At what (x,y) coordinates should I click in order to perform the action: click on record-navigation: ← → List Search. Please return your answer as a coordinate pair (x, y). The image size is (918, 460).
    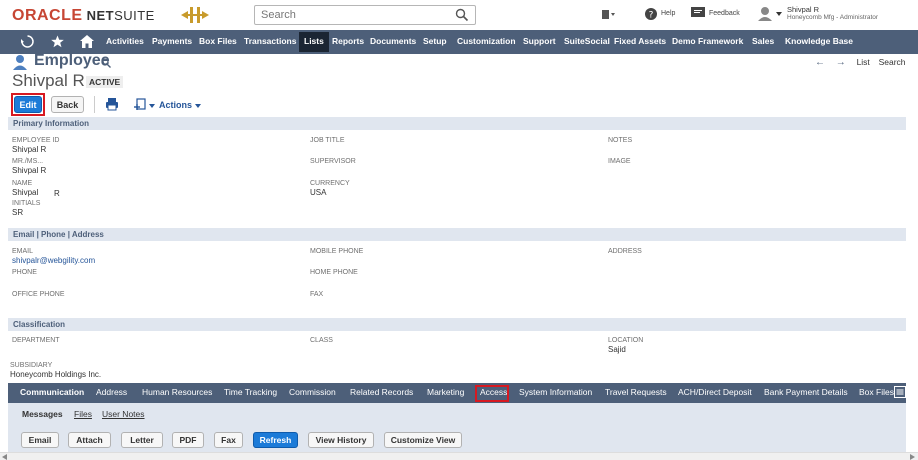
    Looking at the image, I should click on (860, 62).